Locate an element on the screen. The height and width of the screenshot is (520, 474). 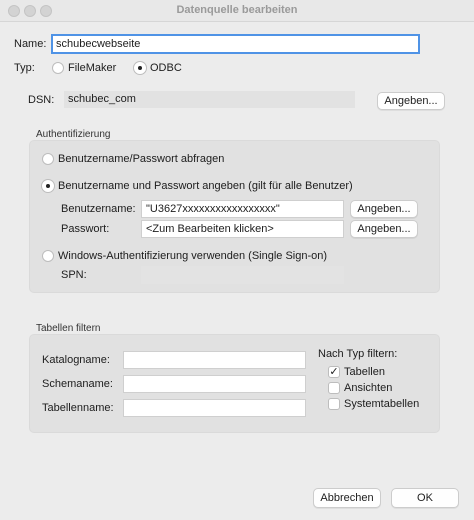
window-title: Datenquelle bearbeiten is located at coordinates (237, 10).